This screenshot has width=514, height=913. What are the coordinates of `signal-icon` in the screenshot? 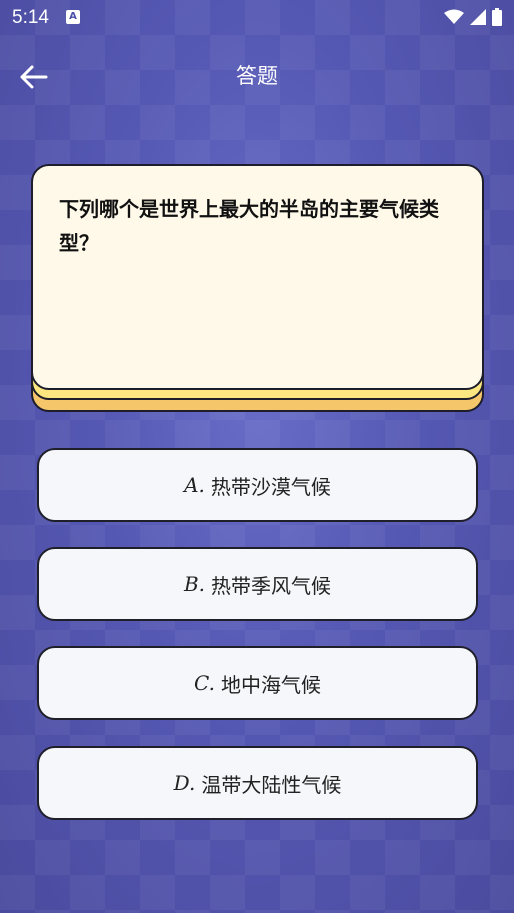 It's located at (478, 17).